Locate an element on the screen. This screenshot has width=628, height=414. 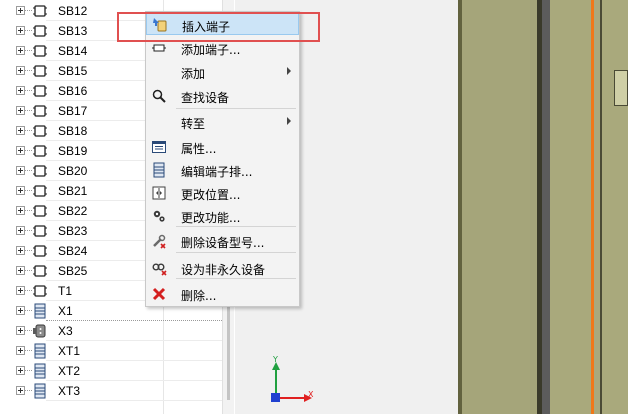
tree-item-xt2: XT2 is located at coordinates (111, 371).